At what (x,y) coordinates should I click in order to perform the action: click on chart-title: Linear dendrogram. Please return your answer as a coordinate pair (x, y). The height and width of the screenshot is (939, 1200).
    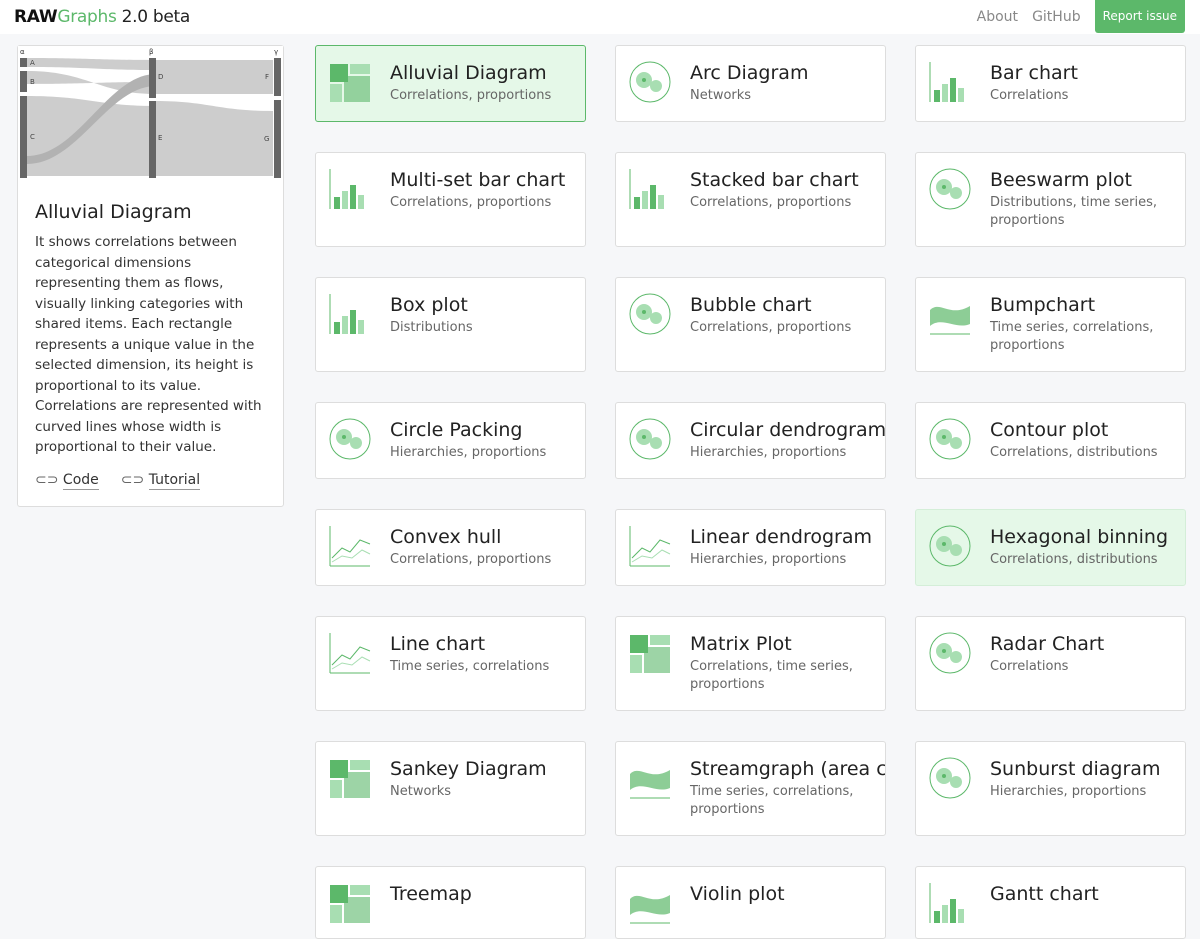
    Looking at the image, I should click on (781, 537).